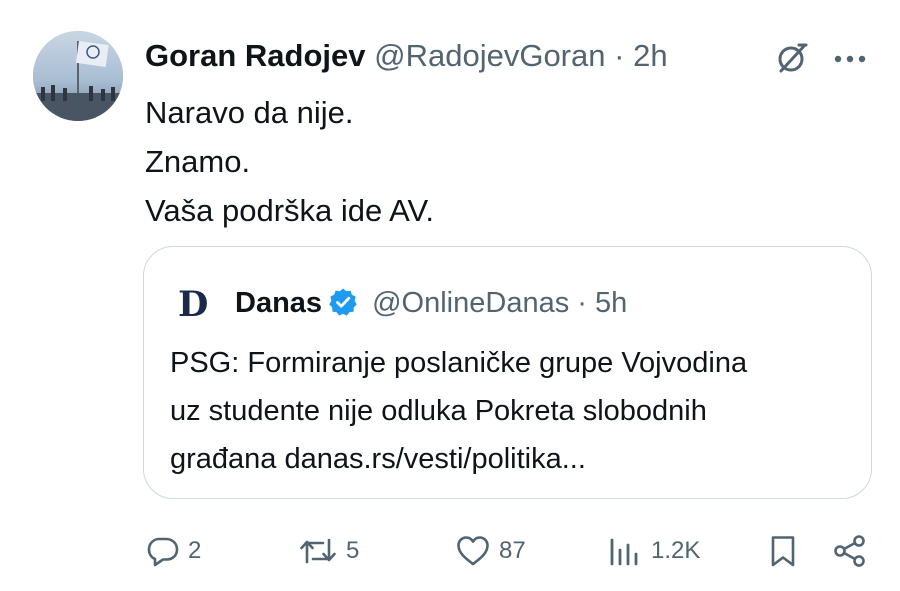 The width and height of the screenshot is (900, 591). What do you see at coordinates (676, 550) in the screenshot?
I see `views-count: 1.2K` at bounding box center [676, 550].